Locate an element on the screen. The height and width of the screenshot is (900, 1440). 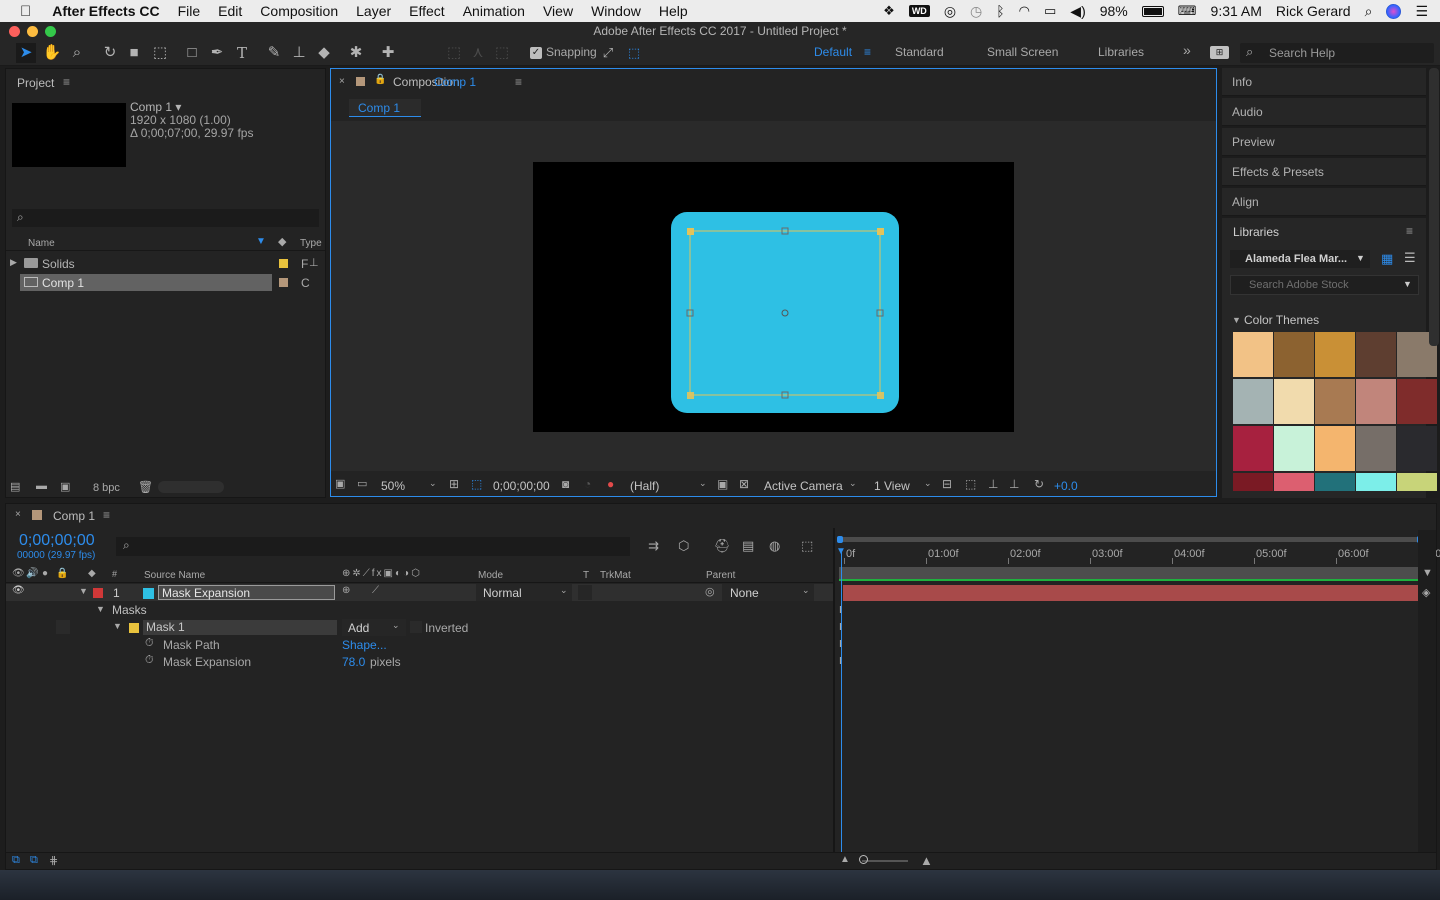
region-of-interest-icon: ▣ is located at coordinates (722, 484).